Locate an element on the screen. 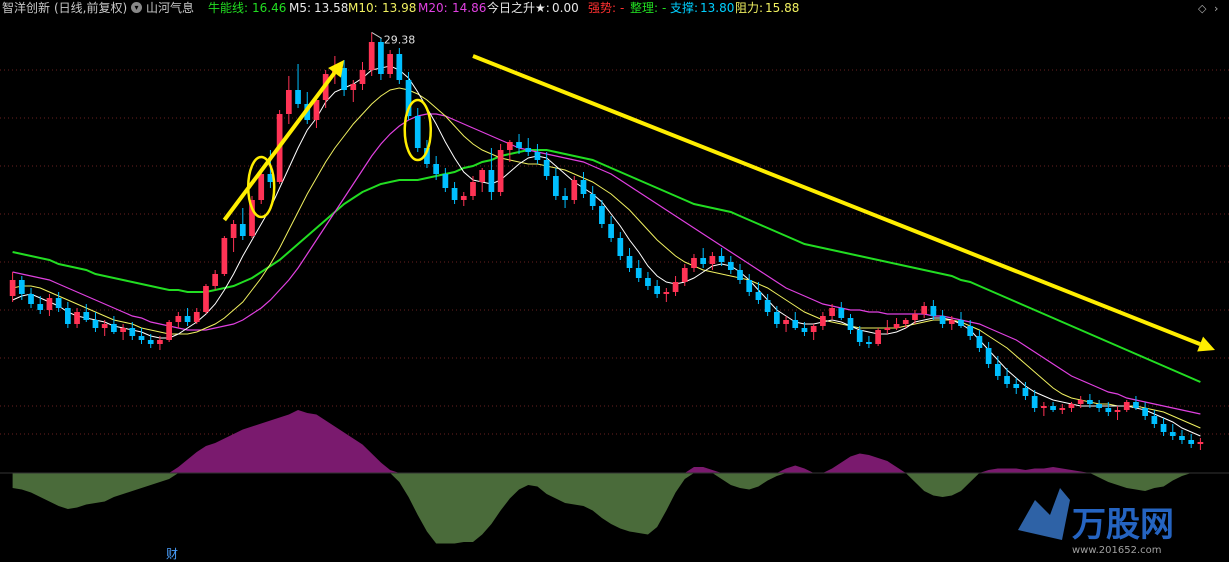 The height and width of the screenshot is (562, 1229). annotation-arrow-line is located at coordinates (279, 146).